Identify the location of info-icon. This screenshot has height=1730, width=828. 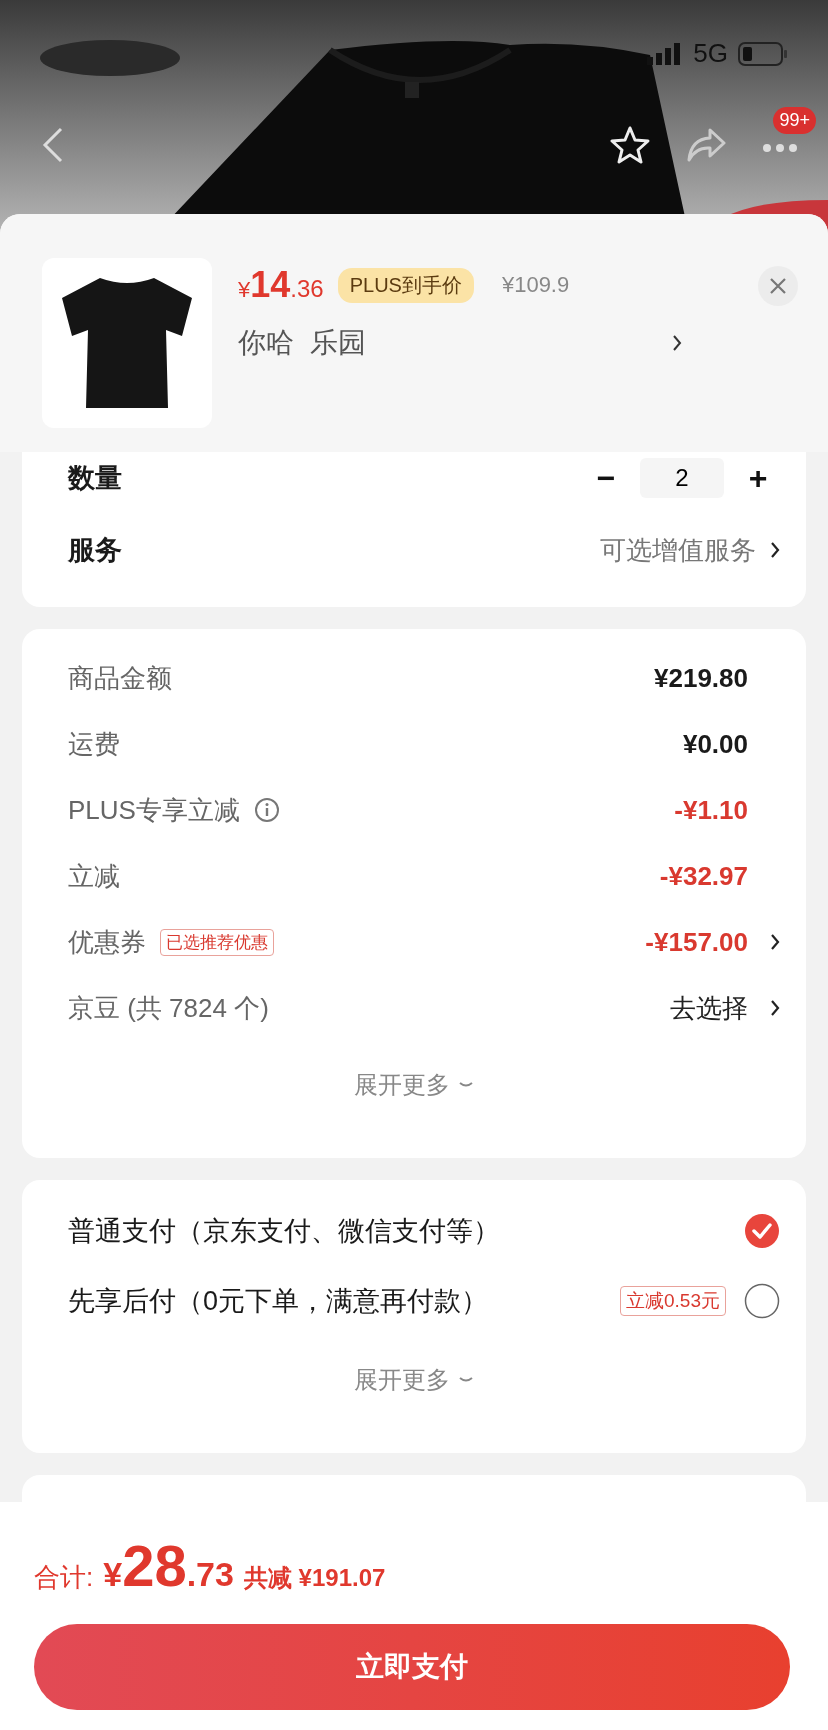
(266, 810).